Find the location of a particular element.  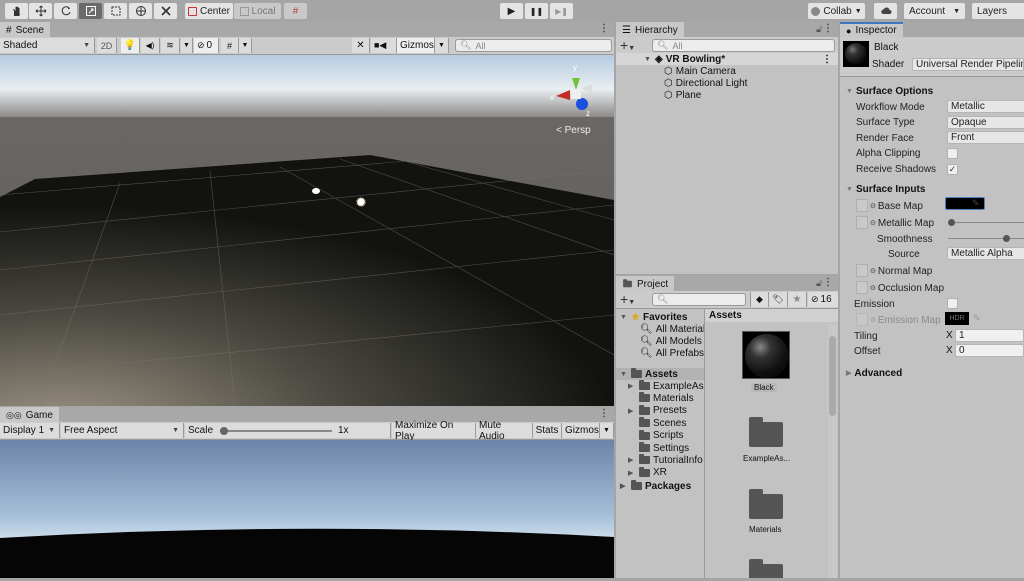

layers-dropdown: Layers is located at coordinates (998, 11).